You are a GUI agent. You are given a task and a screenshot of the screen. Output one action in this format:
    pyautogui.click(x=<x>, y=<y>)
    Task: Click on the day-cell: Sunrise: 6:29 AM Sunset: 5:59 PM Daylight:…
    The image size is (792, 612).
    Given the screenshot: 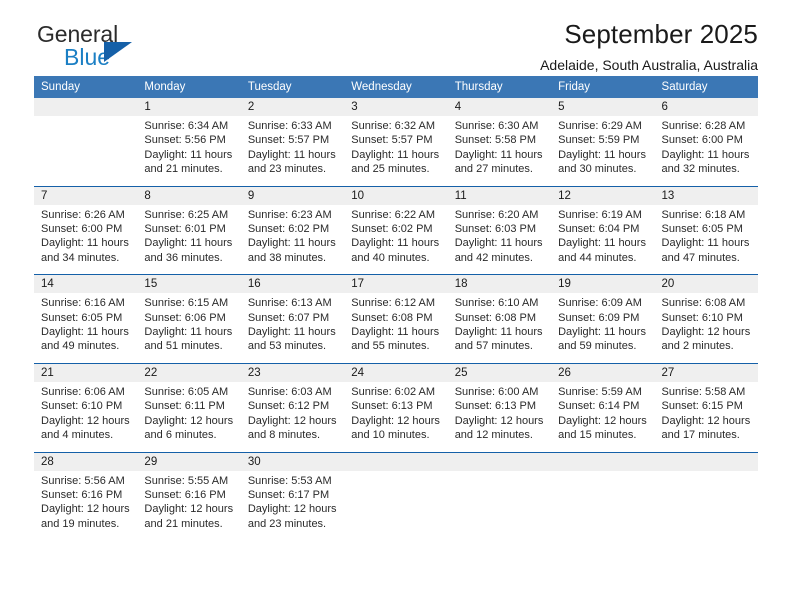 What is the action you would take?
    pyautogui.click(x=603, y=151)
    